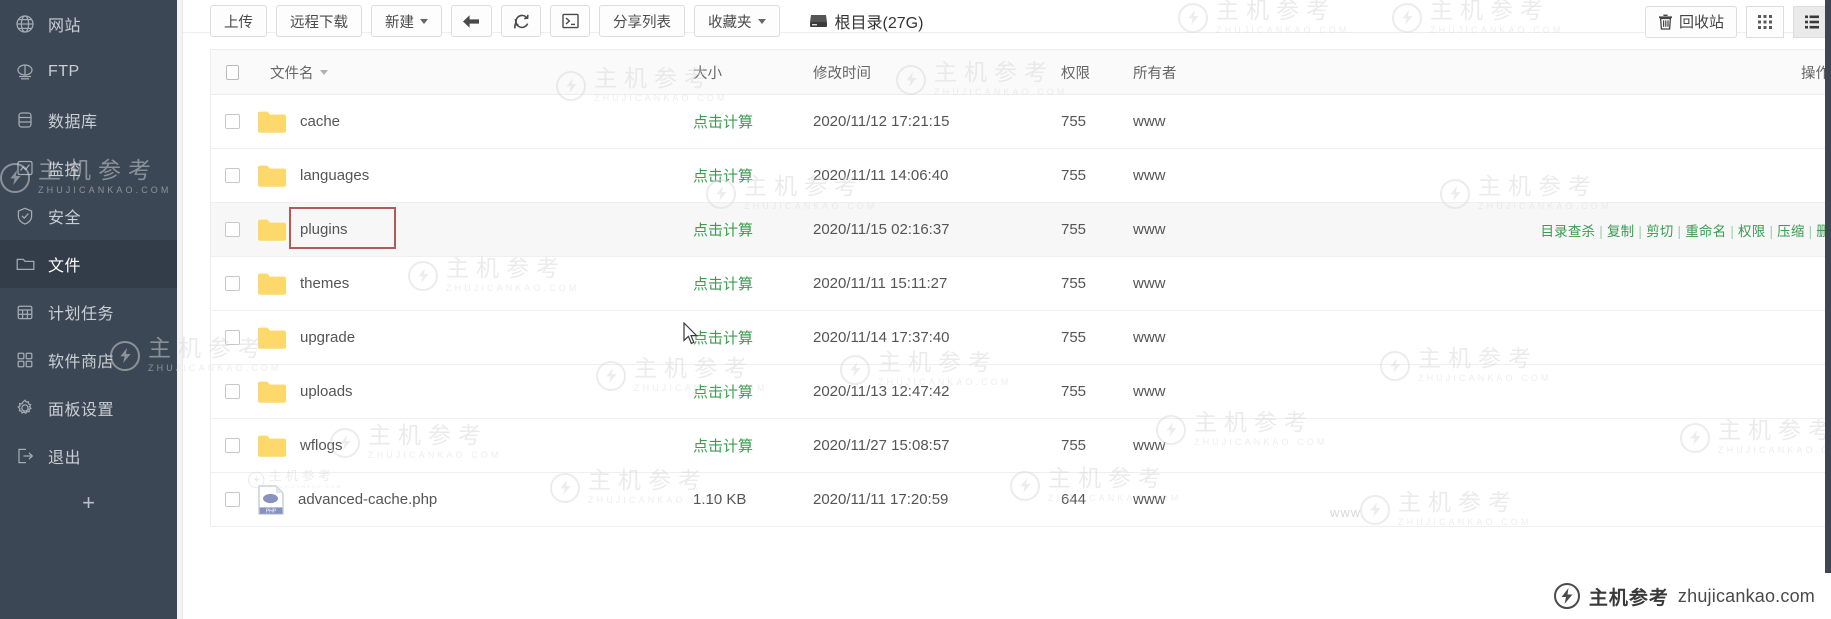  Describe the element at coordinates (1020, 338) in the screenshot. I see `table-row: upgrade 点击计算 2020/11/14 17:37:40 755 www` at that location.